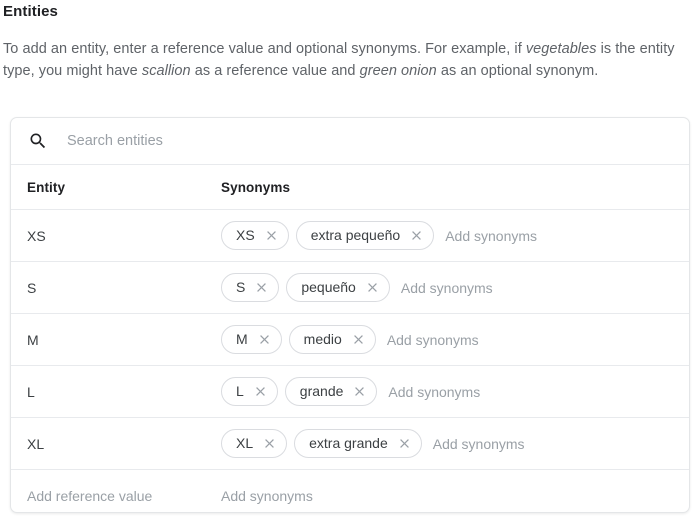 This screenshot has height=521, width=696. What do you see at coordinates (240, 391) in the screenshot?
I see `synonym-chip-label: L` at bounding box center [240, 391].